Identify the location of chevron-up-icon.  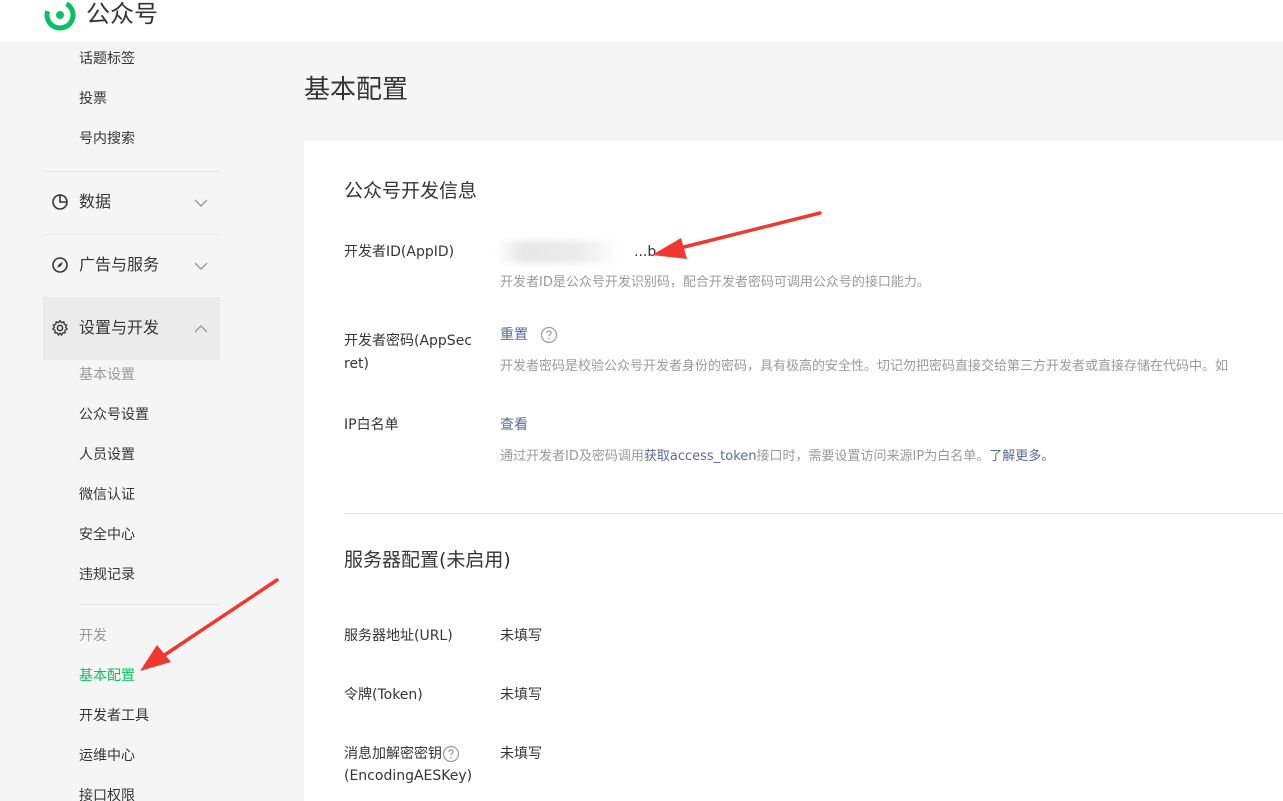
(201, 329).